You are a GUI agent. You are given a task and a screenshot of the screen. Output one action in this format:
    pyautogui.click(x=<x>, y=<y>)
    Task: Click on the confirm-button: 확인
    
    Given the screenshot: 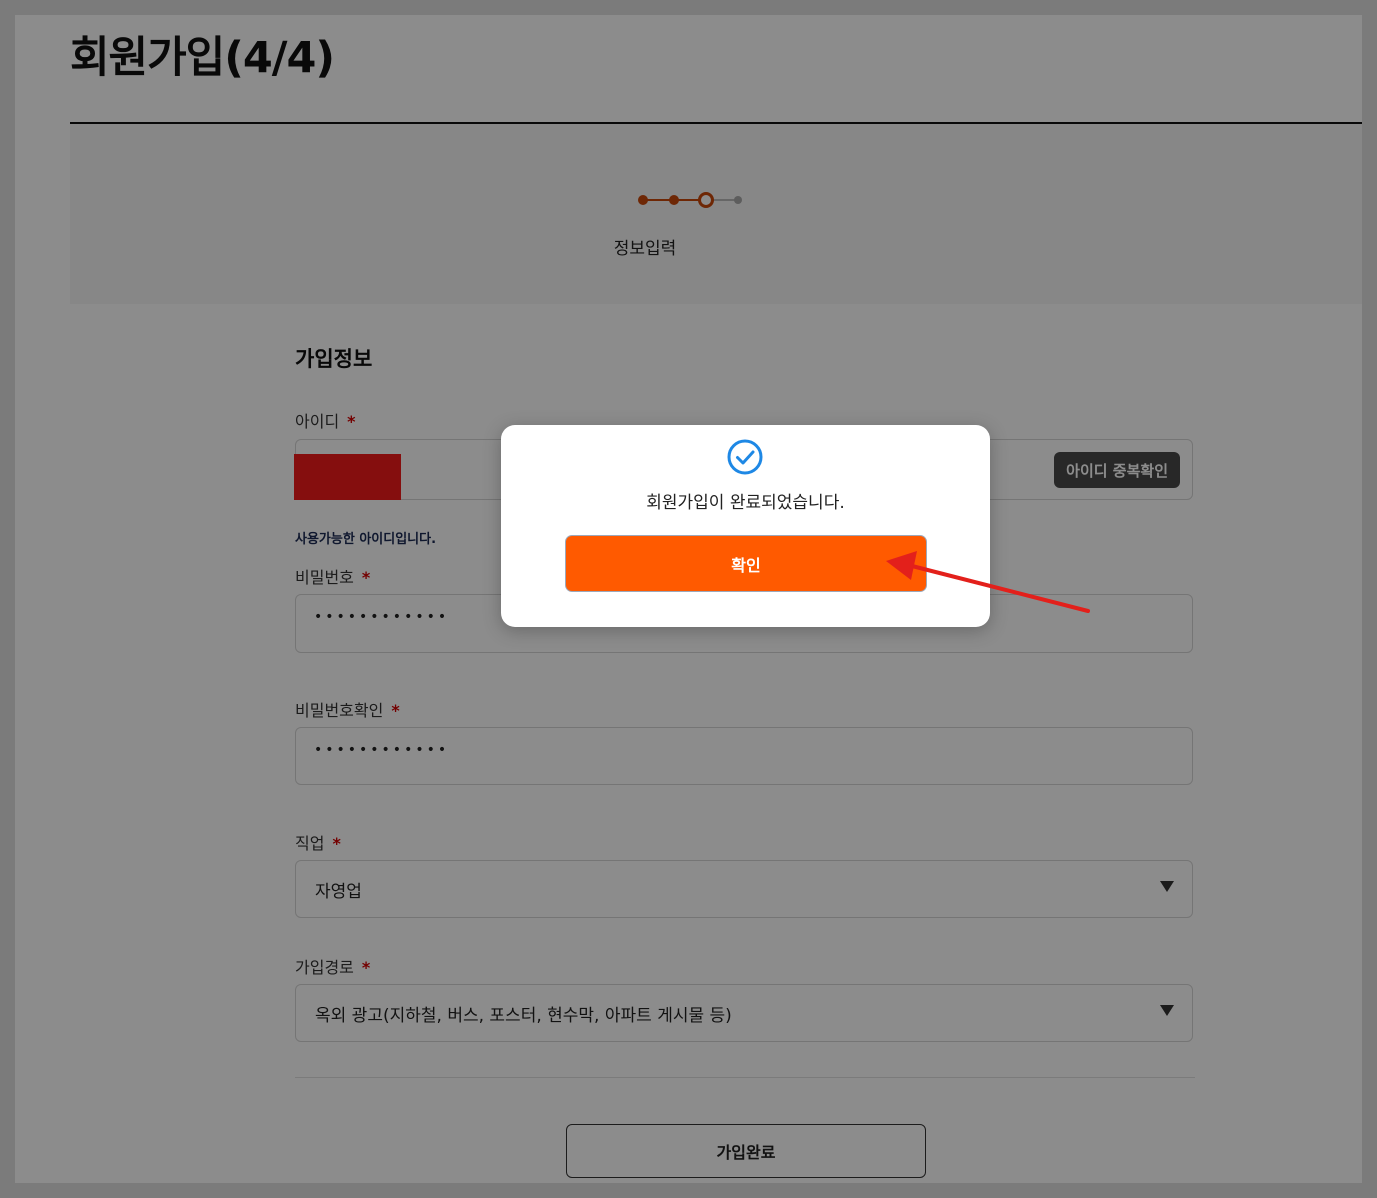 What is the action you would take?
    pyautogui.click(x=746, y=563)
    